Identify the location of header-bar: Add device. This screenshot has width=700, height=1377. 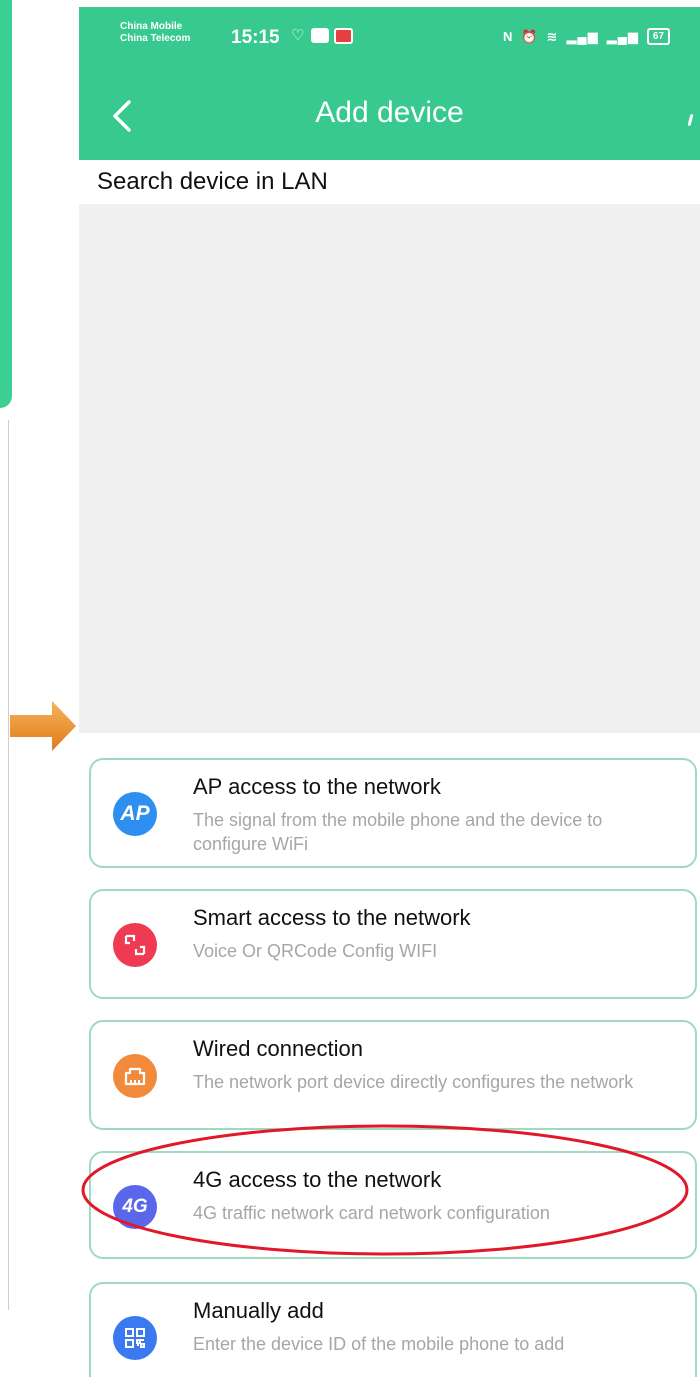
(389, 119).